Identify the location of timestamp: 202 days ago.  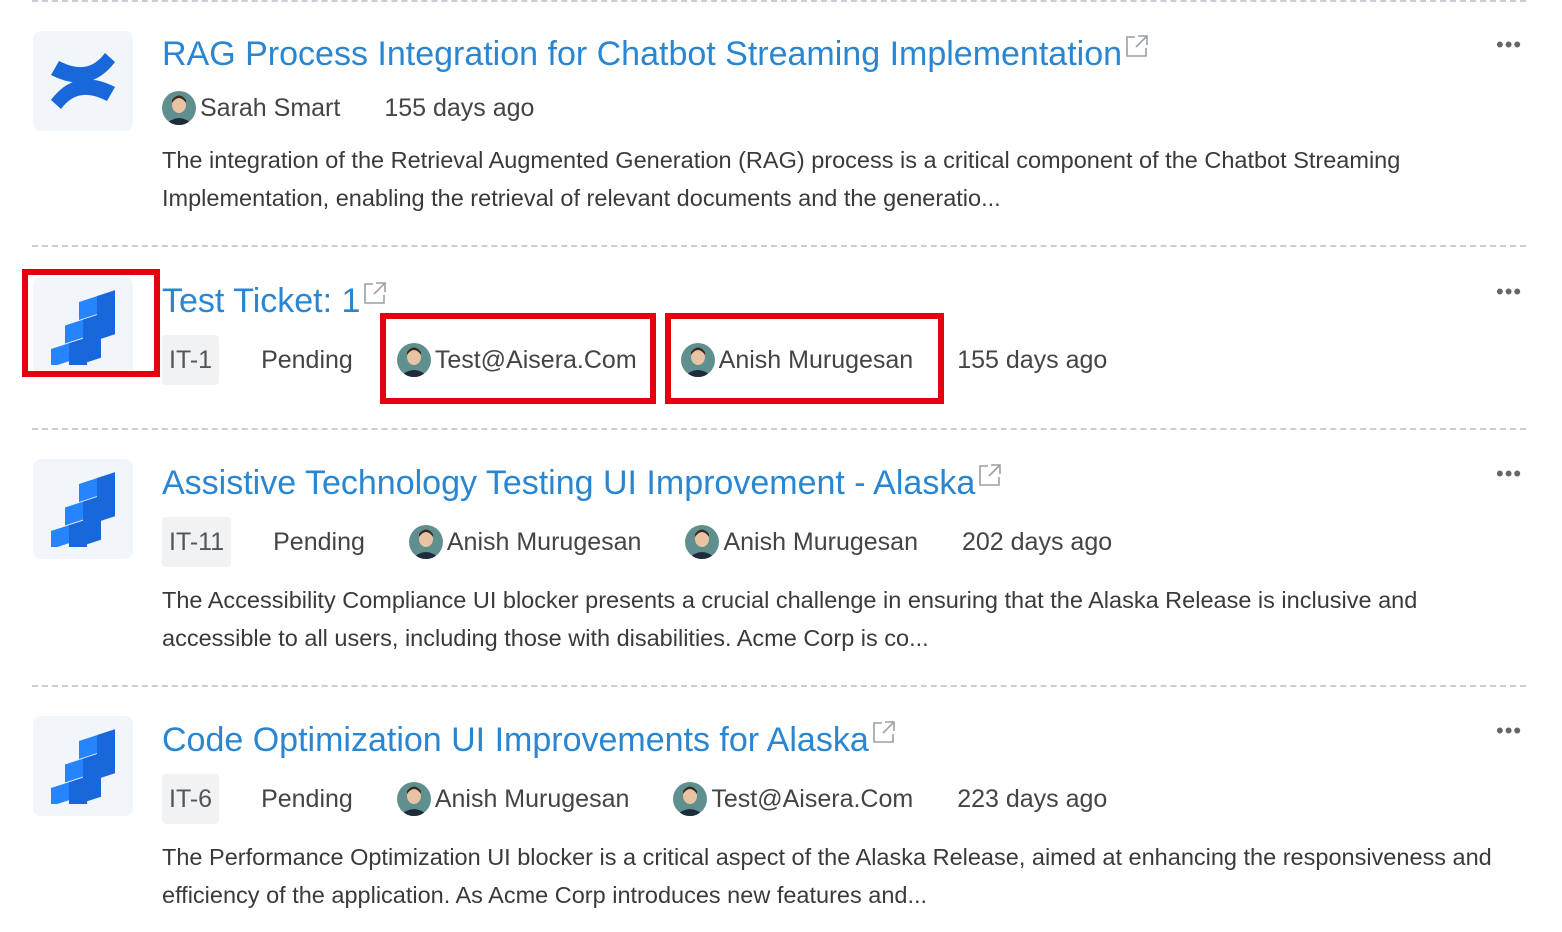
(1037, 541).